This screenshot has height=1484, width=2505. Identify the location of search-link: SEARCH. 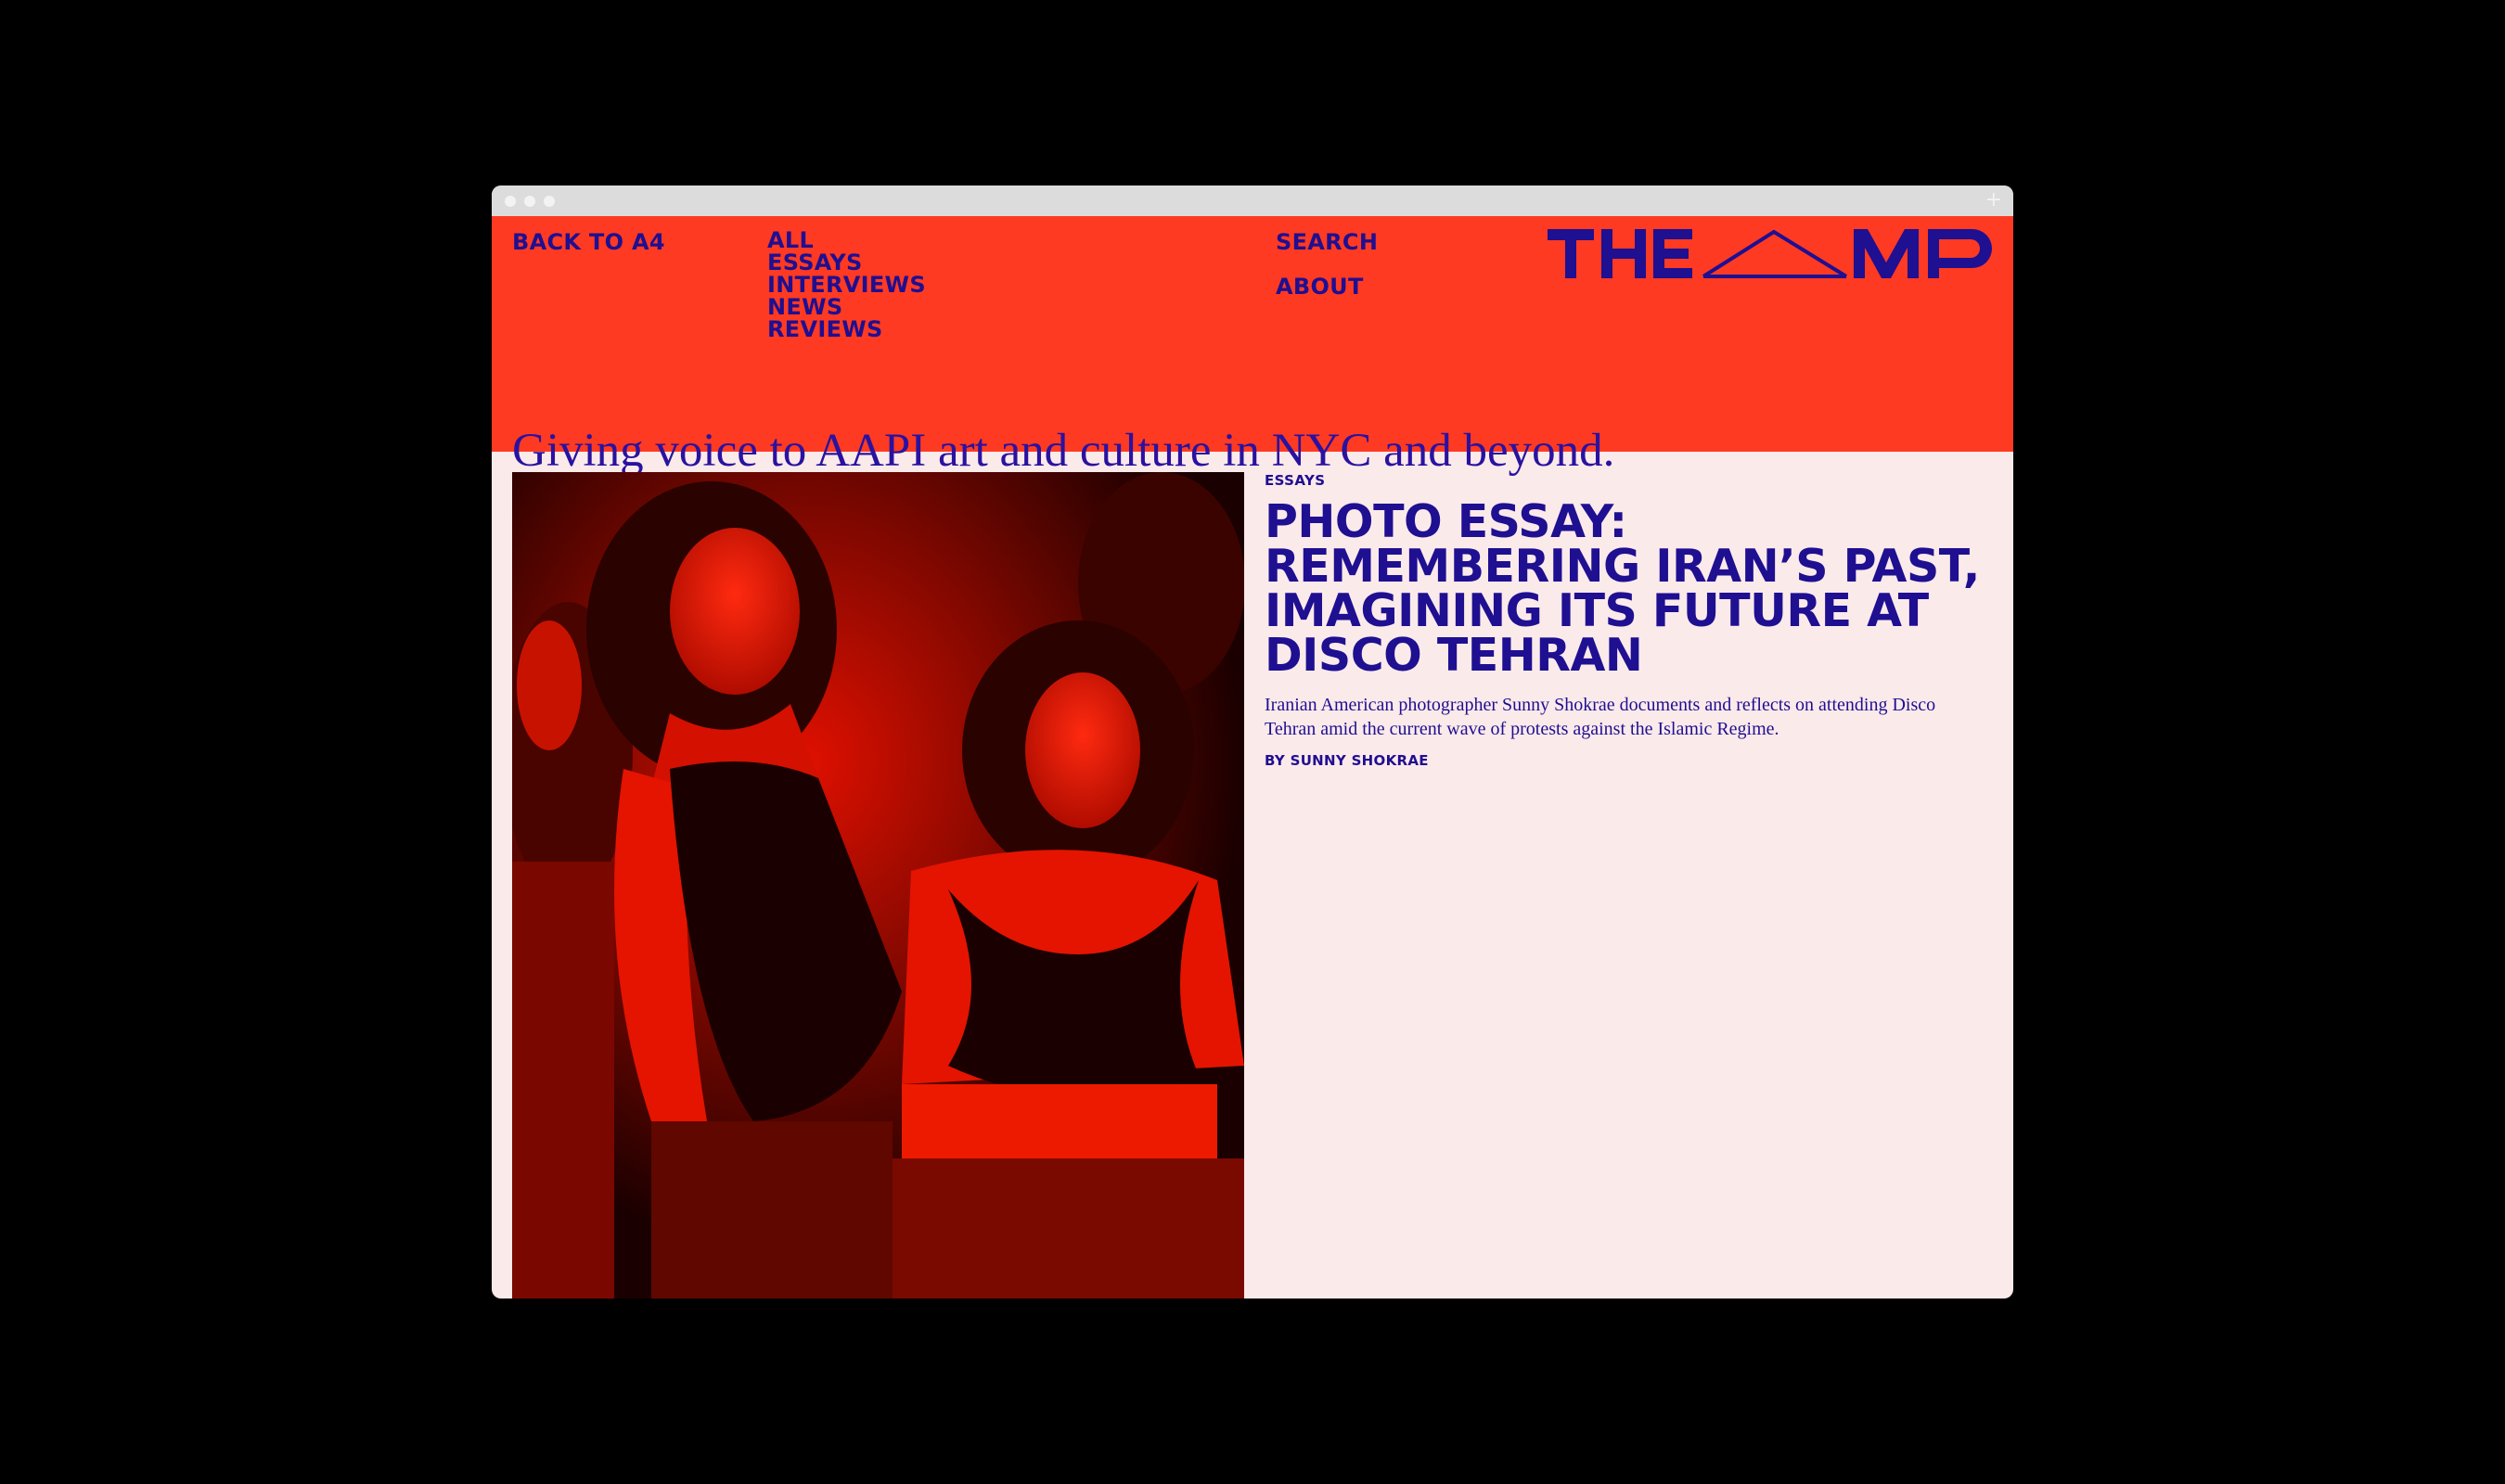
(1327, 242).